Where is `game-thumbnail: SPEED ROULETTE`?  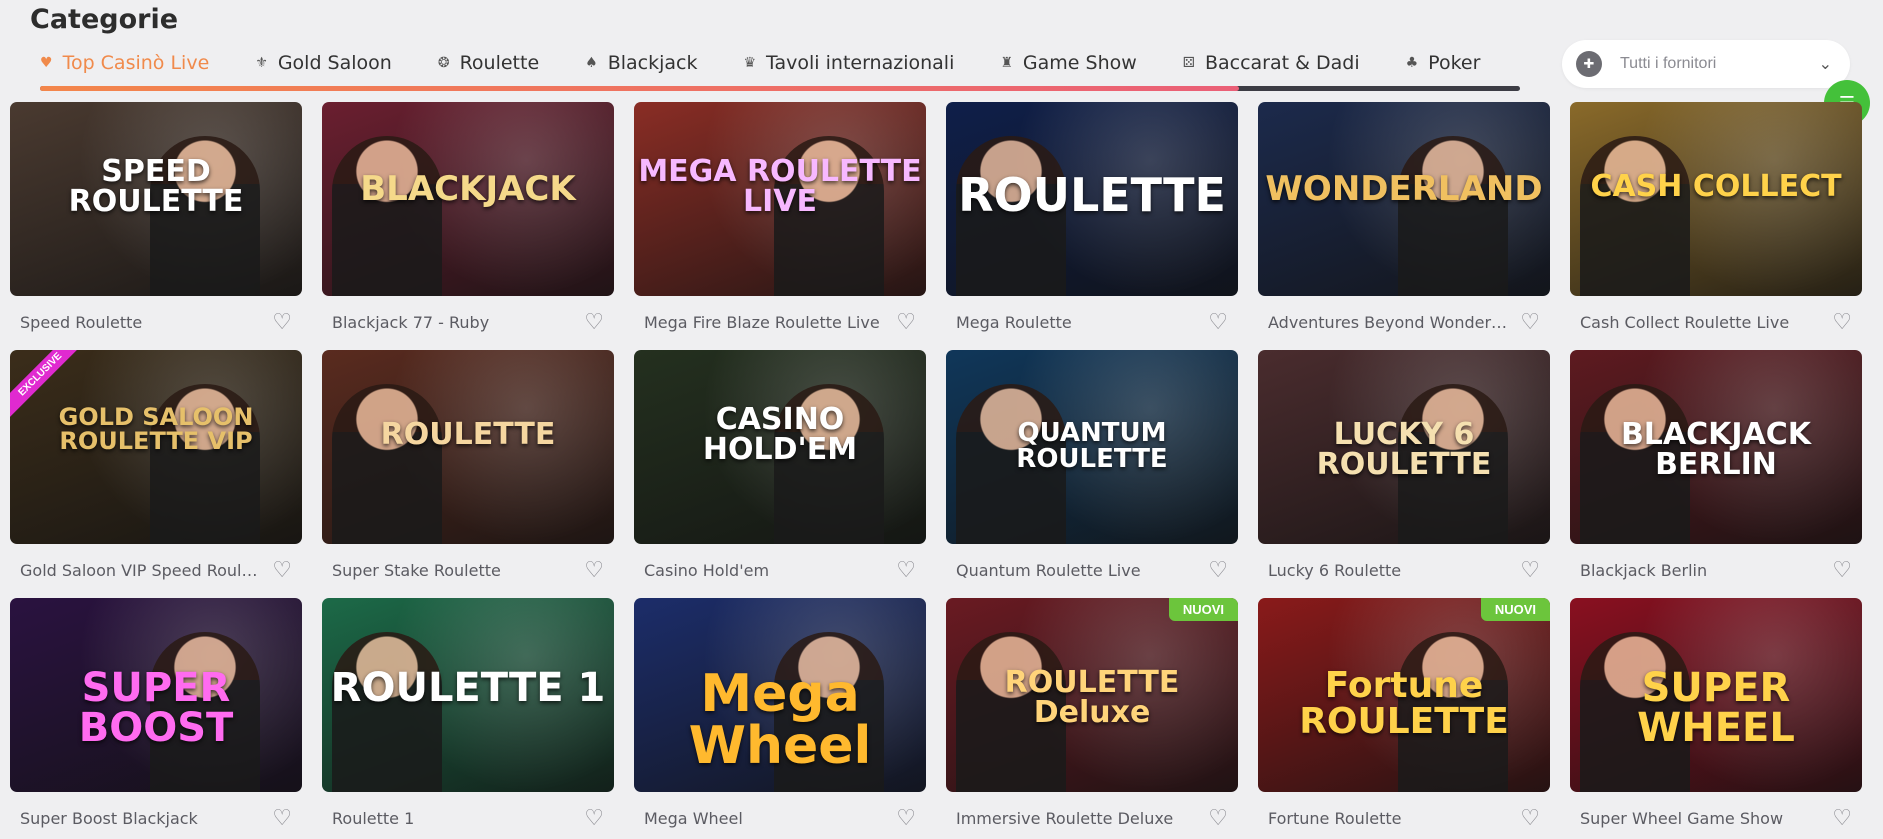
game-thumbnail: SPEED ROULETTE is located at coordinates (156, 199).